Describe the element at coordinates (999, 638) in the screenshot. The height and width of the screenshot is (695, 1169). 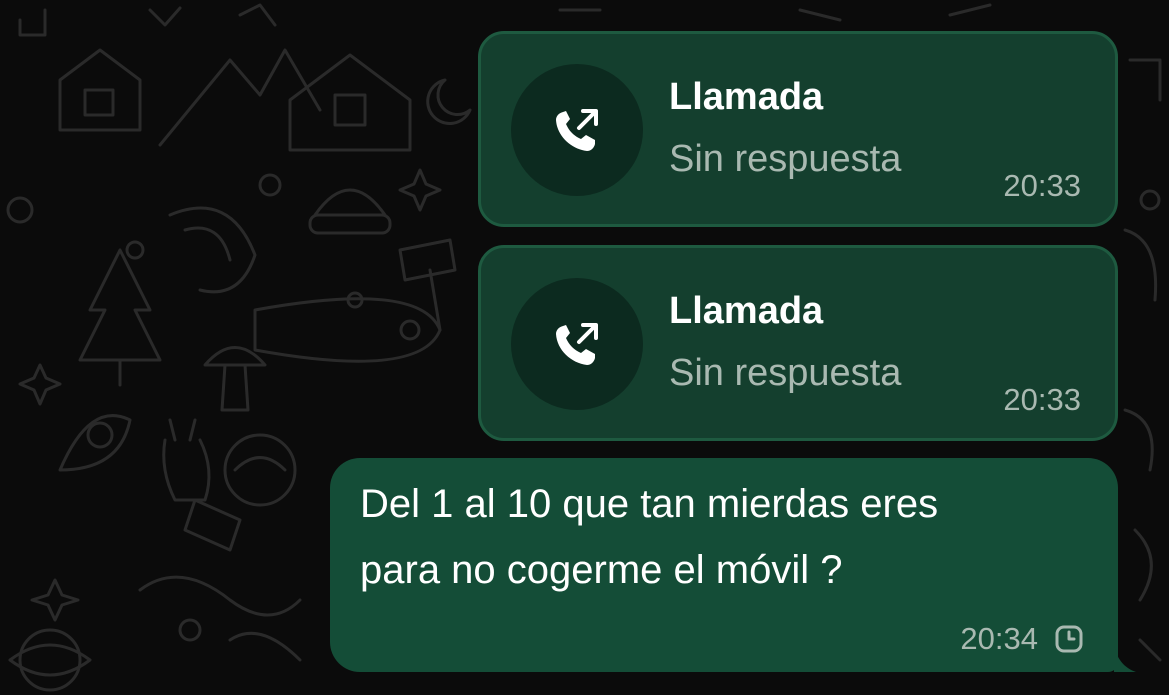
I see `message-timestamp: 20:34` at that location.